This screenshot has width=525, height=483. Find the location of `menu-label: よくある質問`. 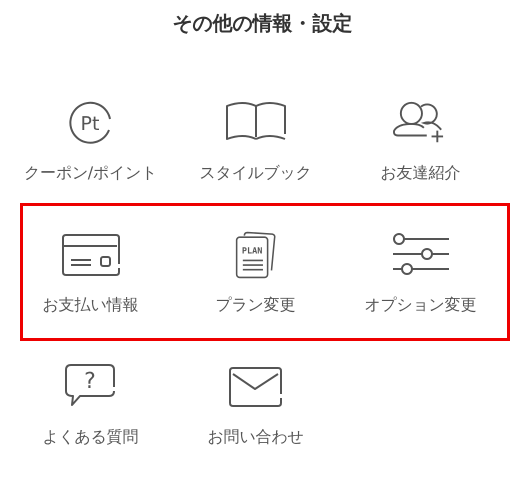

menu-label: よくある質問 is located at coordinates (90, 437).